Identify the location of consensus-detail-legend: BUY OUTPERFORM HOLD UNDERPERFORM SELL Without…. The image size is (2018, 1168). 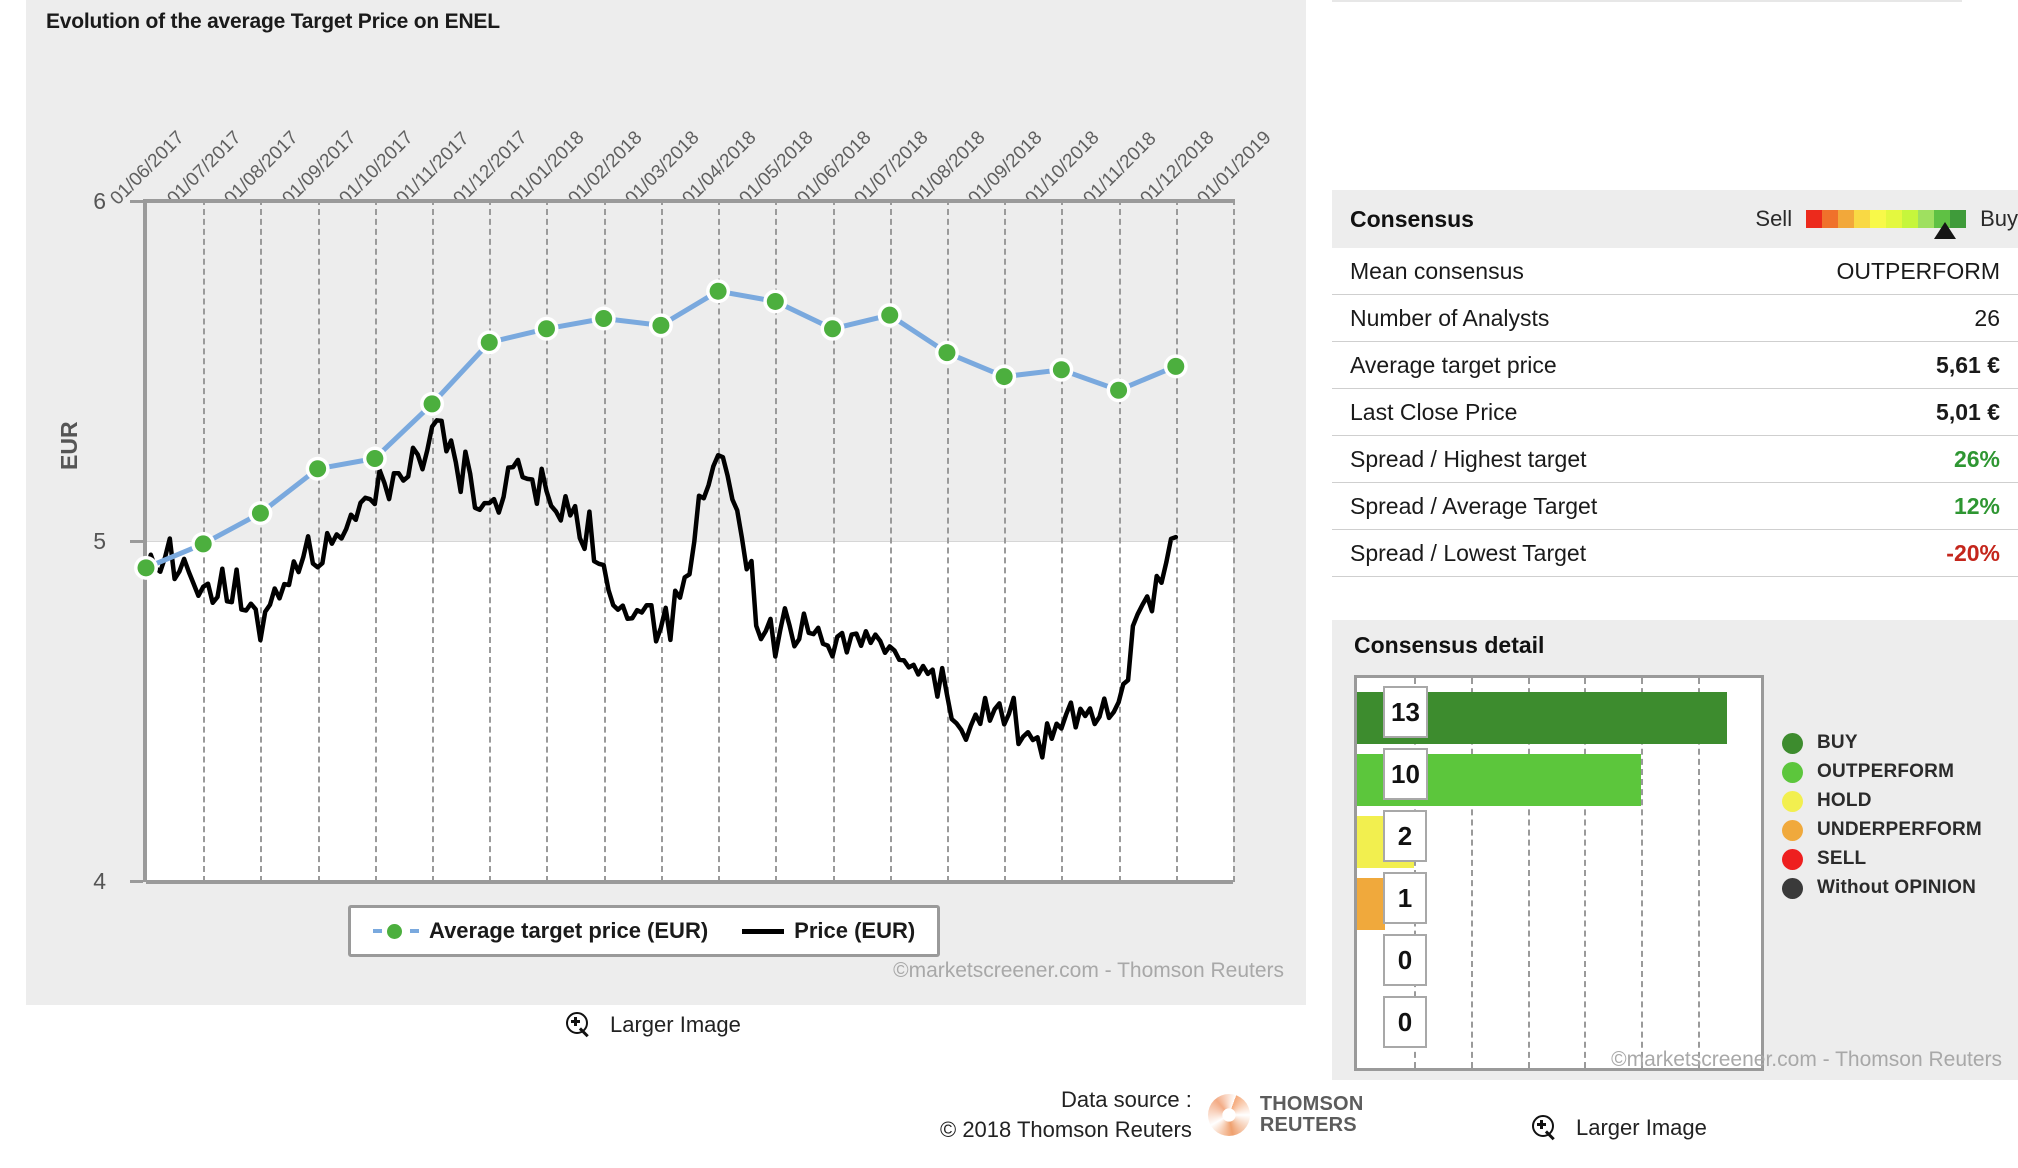
(1882, 819).